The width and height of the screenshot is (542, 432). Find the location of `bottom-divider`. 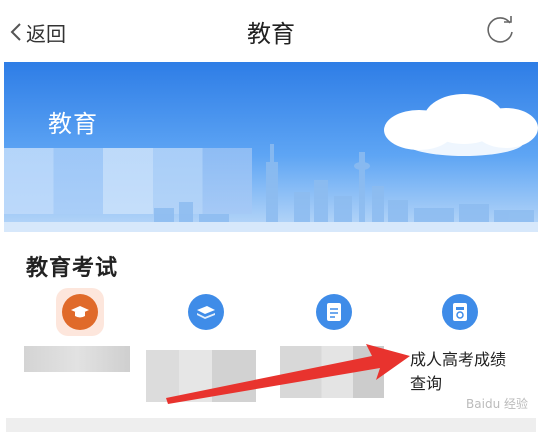

bottom-divider is located at coordinates (271, 425).